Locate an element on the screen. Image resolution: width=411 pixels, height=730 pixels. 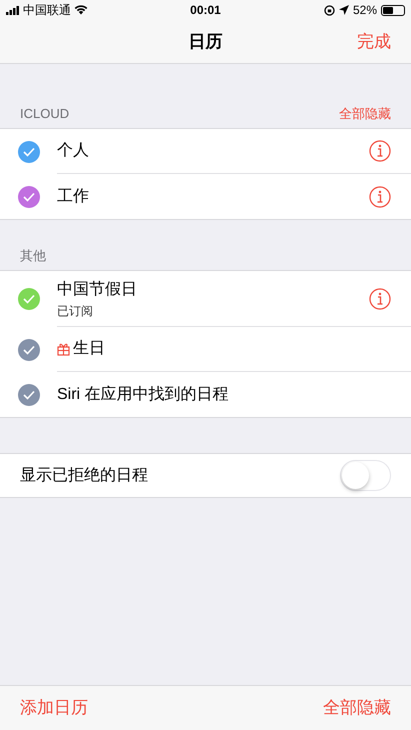
calendar-name: 个人 is located at coordinates (73, 151).